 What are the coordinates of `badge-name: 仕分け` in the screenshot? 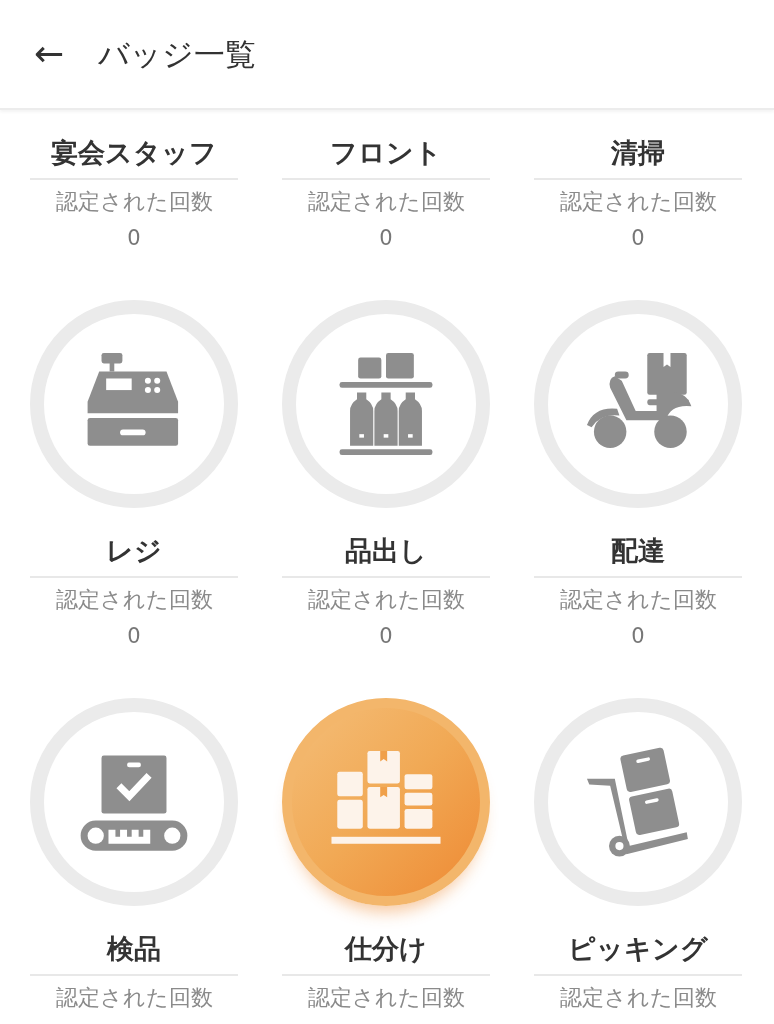 It's located at (386, 949).